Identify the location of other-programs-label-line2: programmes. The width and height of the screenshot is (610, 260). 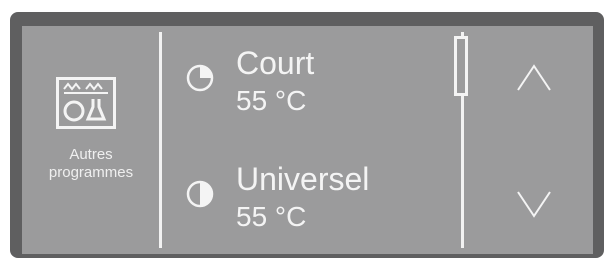
(91, 172).